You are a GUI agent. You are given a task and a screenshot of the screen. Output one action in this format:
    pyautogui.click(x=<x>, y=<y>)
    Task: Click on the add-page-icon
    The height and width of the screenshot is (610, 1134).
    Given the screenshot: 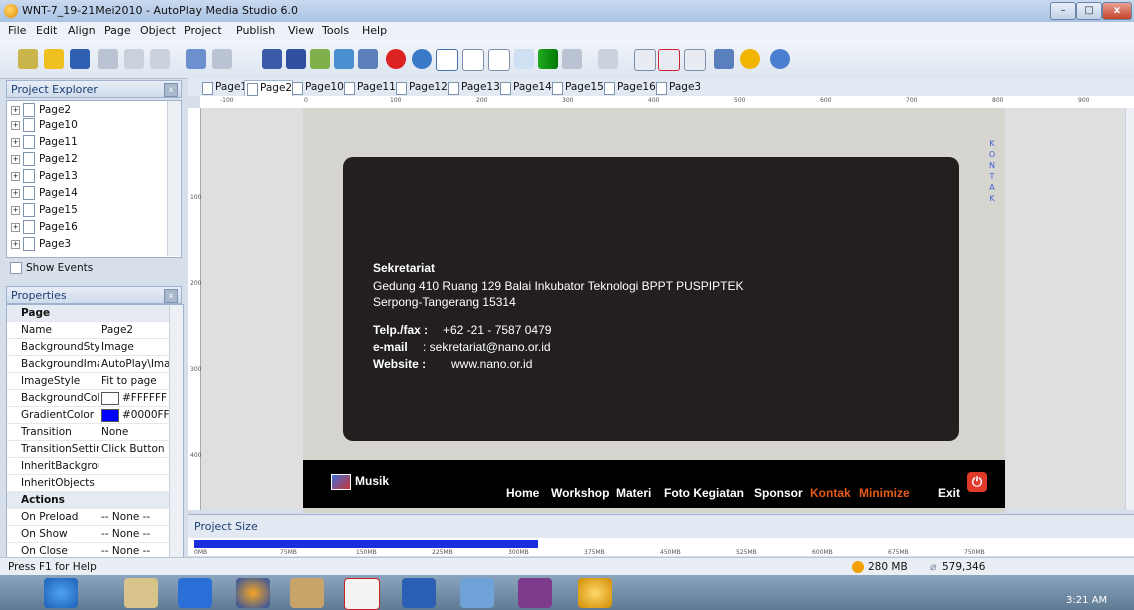 What is the action you would take?
    pyautogui.click(x=608, y=59)
    